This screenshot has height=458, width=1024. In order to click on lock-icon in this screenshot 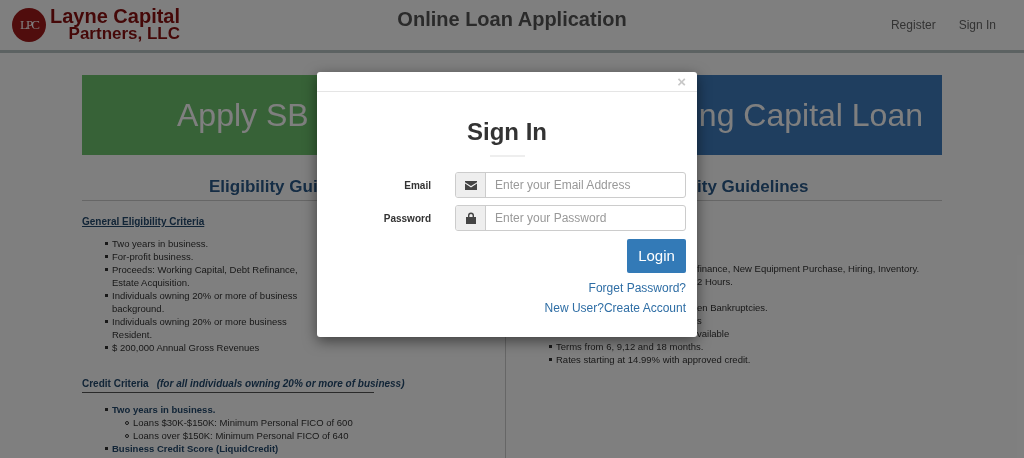, I will do `click(470, 218)`.